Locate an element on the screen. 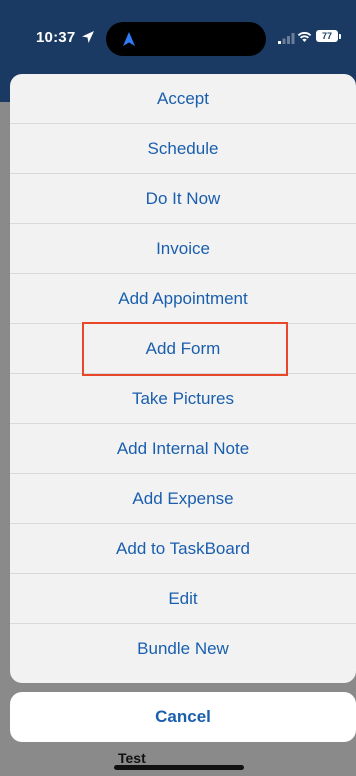 Image resolution: width=356 pixels, height=776 pixels. take-pictures-button: Take Pictures is located at coordinates (183, 399).